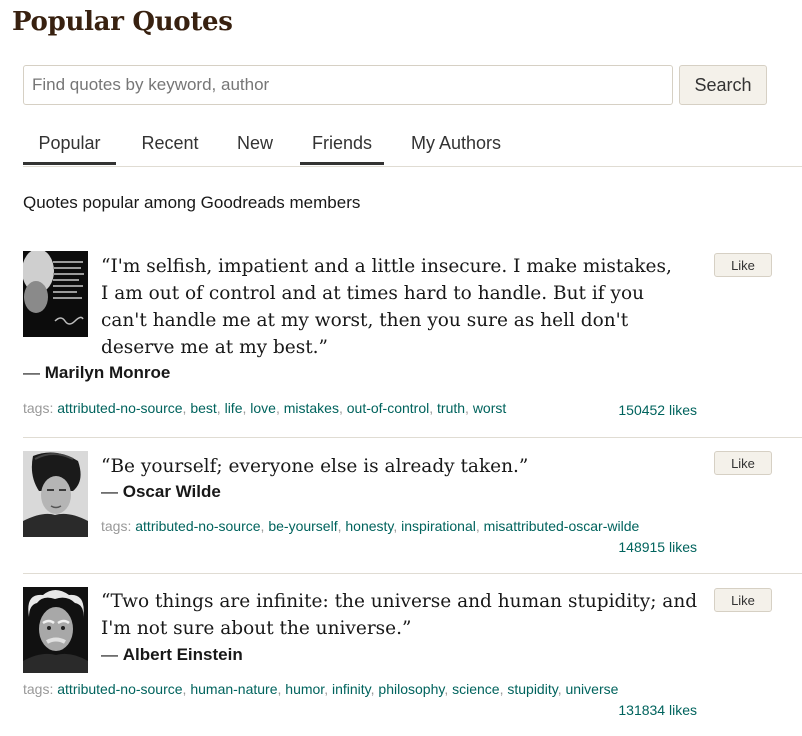  I want to click on search-button: Search, so click(723, 85).